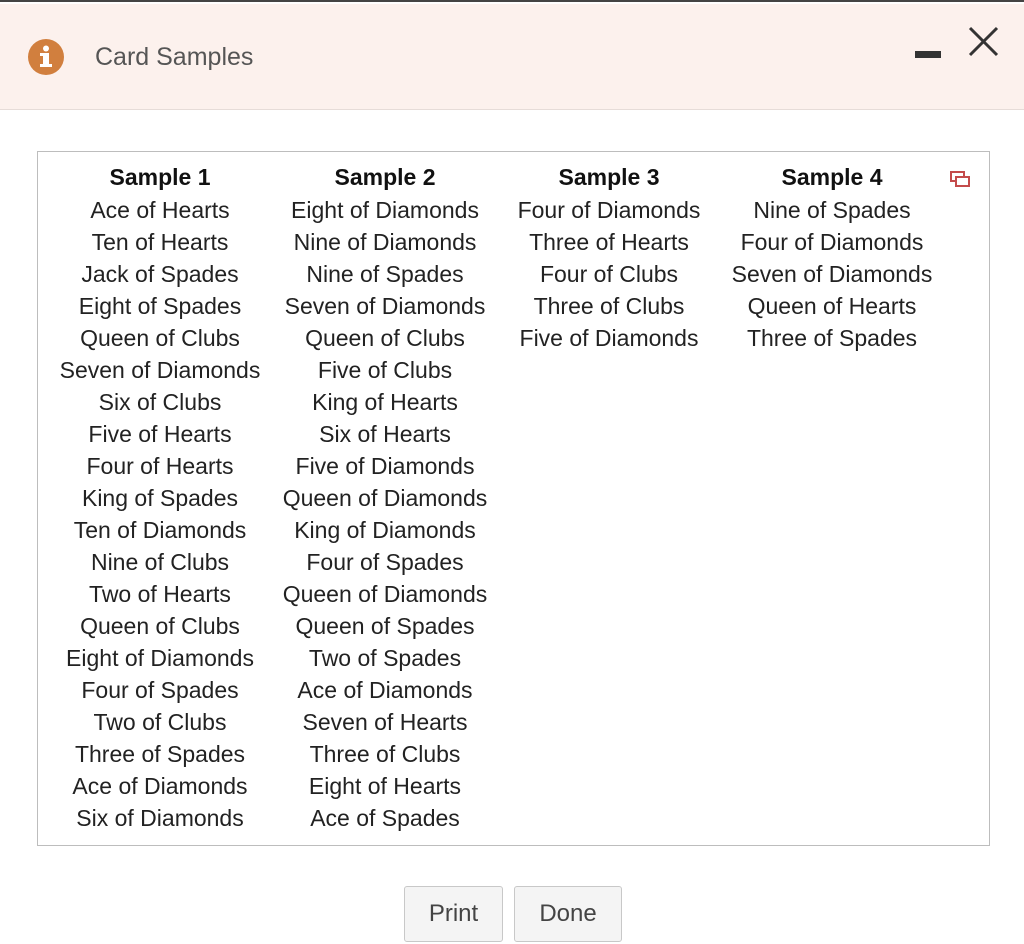 The height and width of the screenshot is (944, 1024). What do you see at coordinates (385, 786) in the screenshot?
I see `table-cell: Eight of Hearts` at bounding box center [385, 786].